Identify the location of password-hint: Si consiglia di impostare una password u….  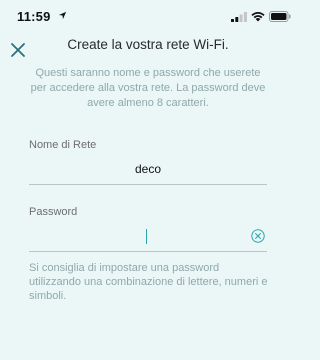
(148, 282).